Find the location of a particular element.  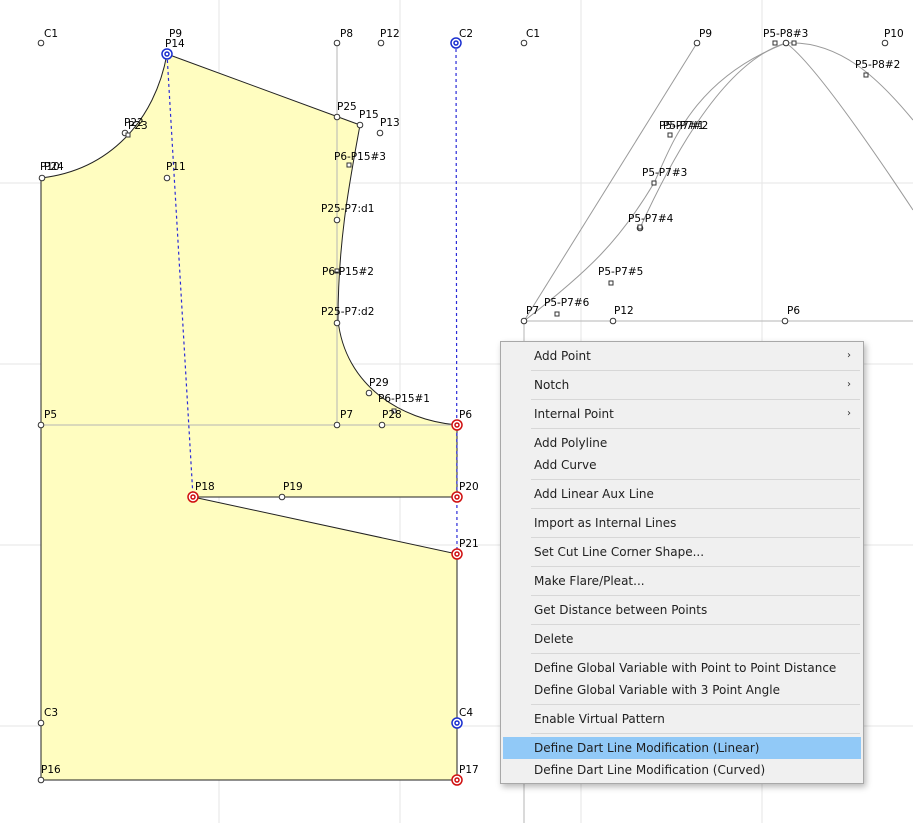

label-p29: P29 is located at coordinates (379, 383).